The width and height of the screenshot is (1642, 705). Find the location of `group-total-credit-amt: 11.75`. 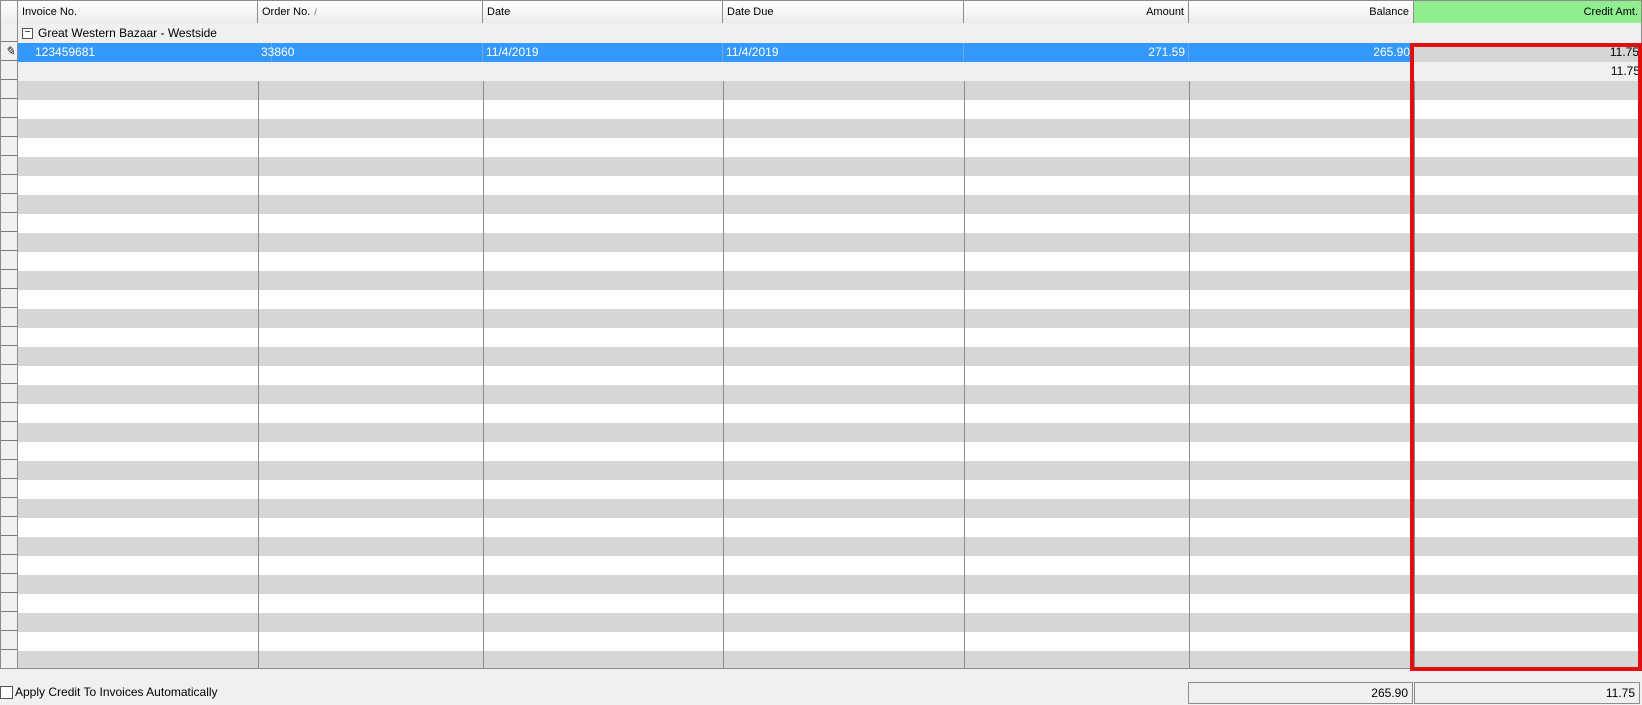

group-total-credit-amt: 11.75 is located at coordinates (1625, 71).